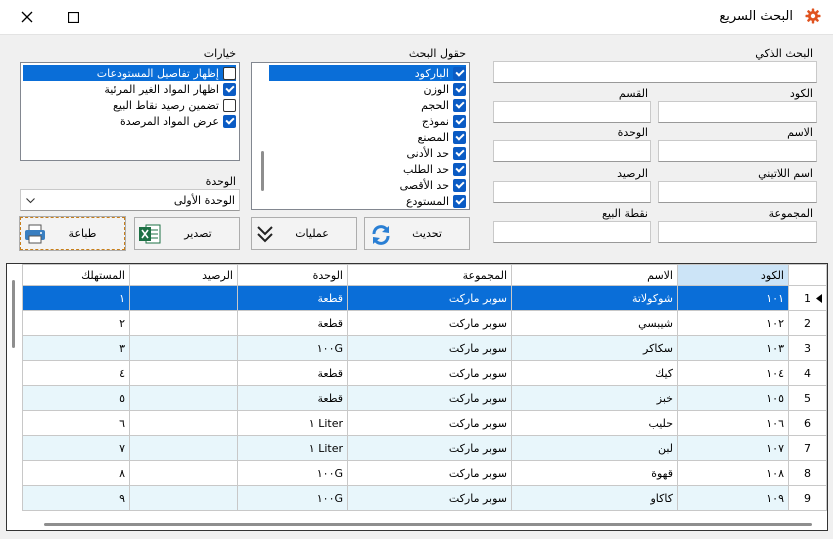 This screenshot has height=539, width=833. What do you see at coordinates (178, 121) in the screenshot?
I see `option-show-reserved: عرض المواد المرصدة` at bounding box center [178, 121].